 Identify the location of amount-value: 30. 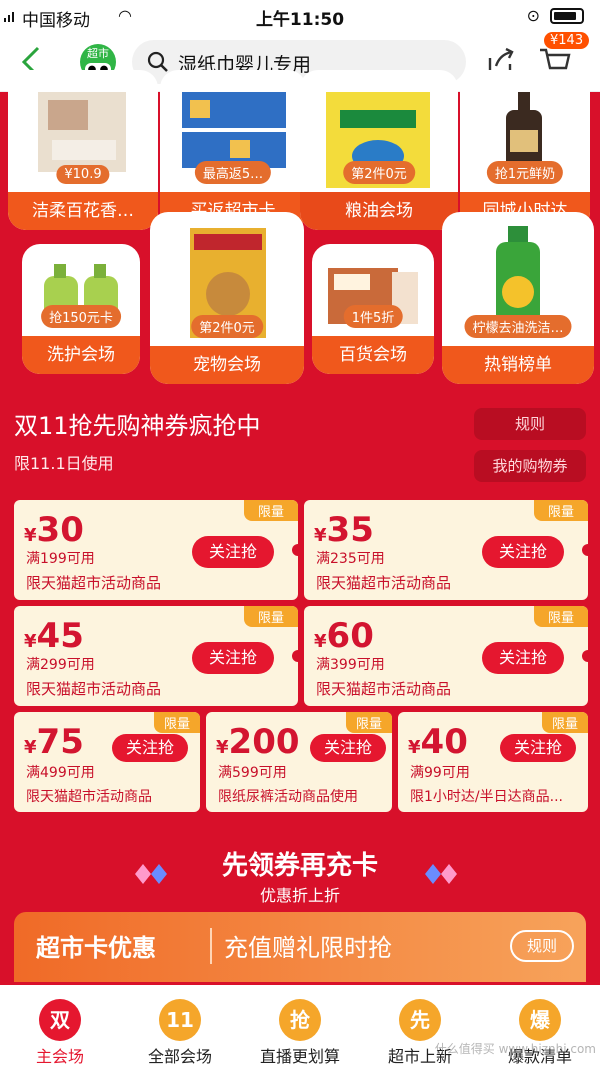
(60, 530).